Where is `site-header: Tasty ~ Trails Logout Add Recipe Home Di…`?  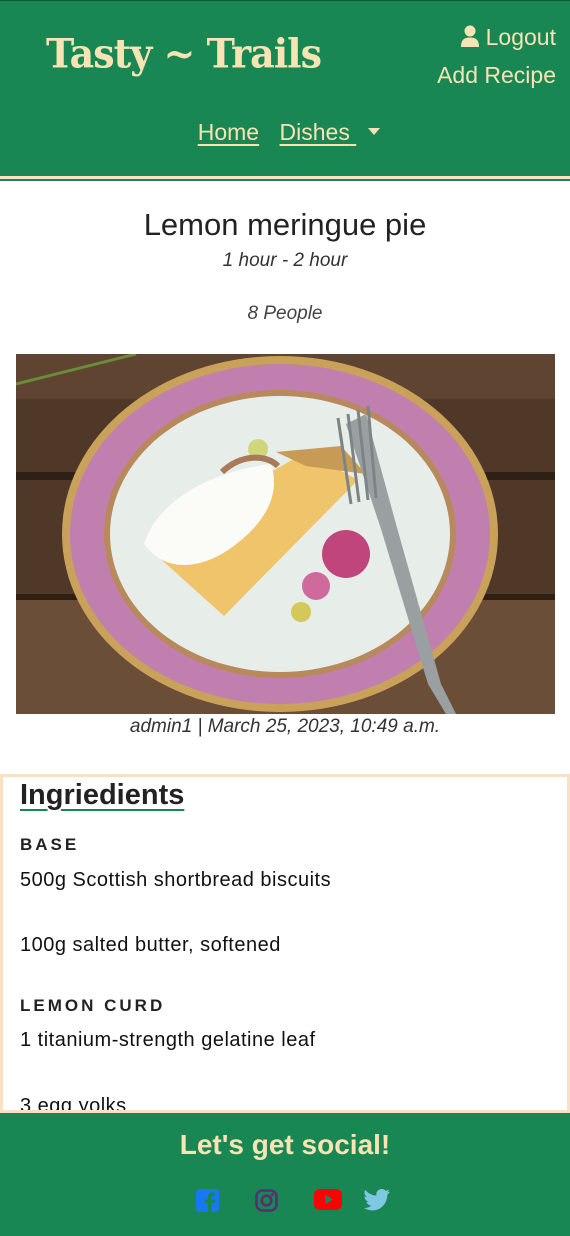 site-header: Tasty ~ Trails Logout Add Recipe Home Di… is located at coordinates (285, 88).